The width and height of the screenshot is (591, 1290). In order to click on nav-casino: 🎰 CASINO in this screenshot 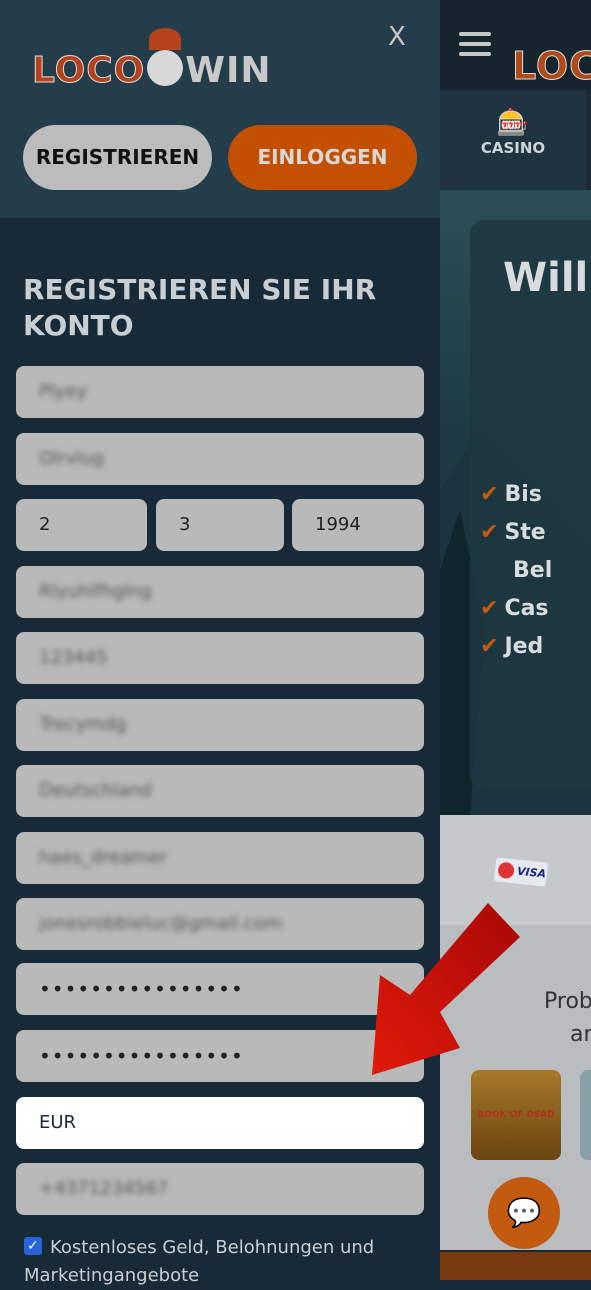, I will do `click(513, 140)`.